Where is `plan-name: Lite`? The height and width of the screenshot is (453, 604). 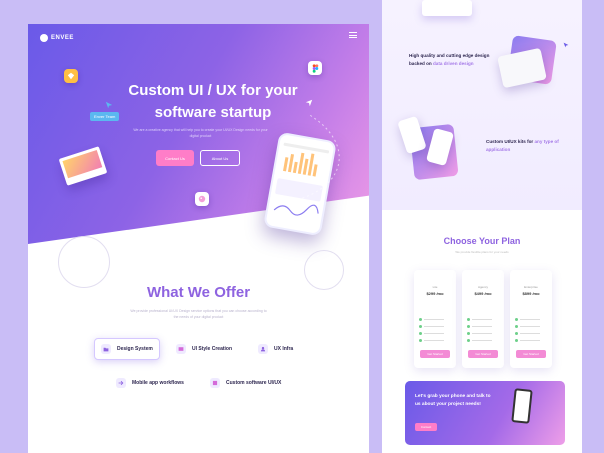 plan-name: Lite is located at coordinates (435, 287).